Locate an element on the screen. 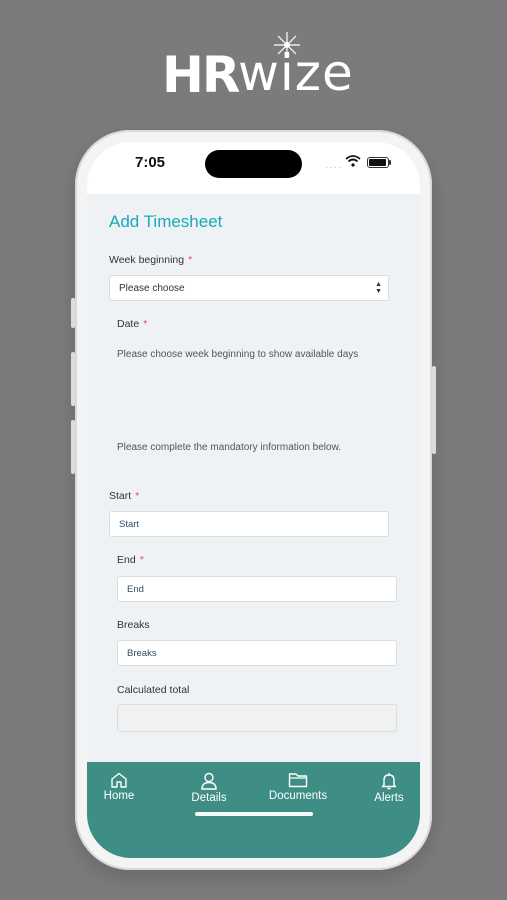 The image size is (507, 900). tab-details: Details is located at coordinates (209, 788).